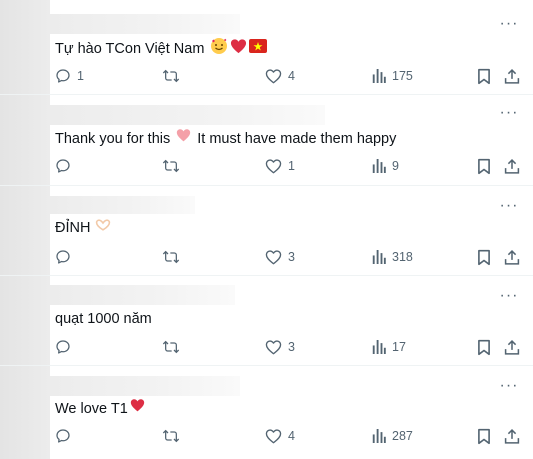 The image size is (533, 459). What do you see at coordinates (258, 49) in the screenshot?
I see `vietnam-flag-icon` at bounding box center [258, 49].